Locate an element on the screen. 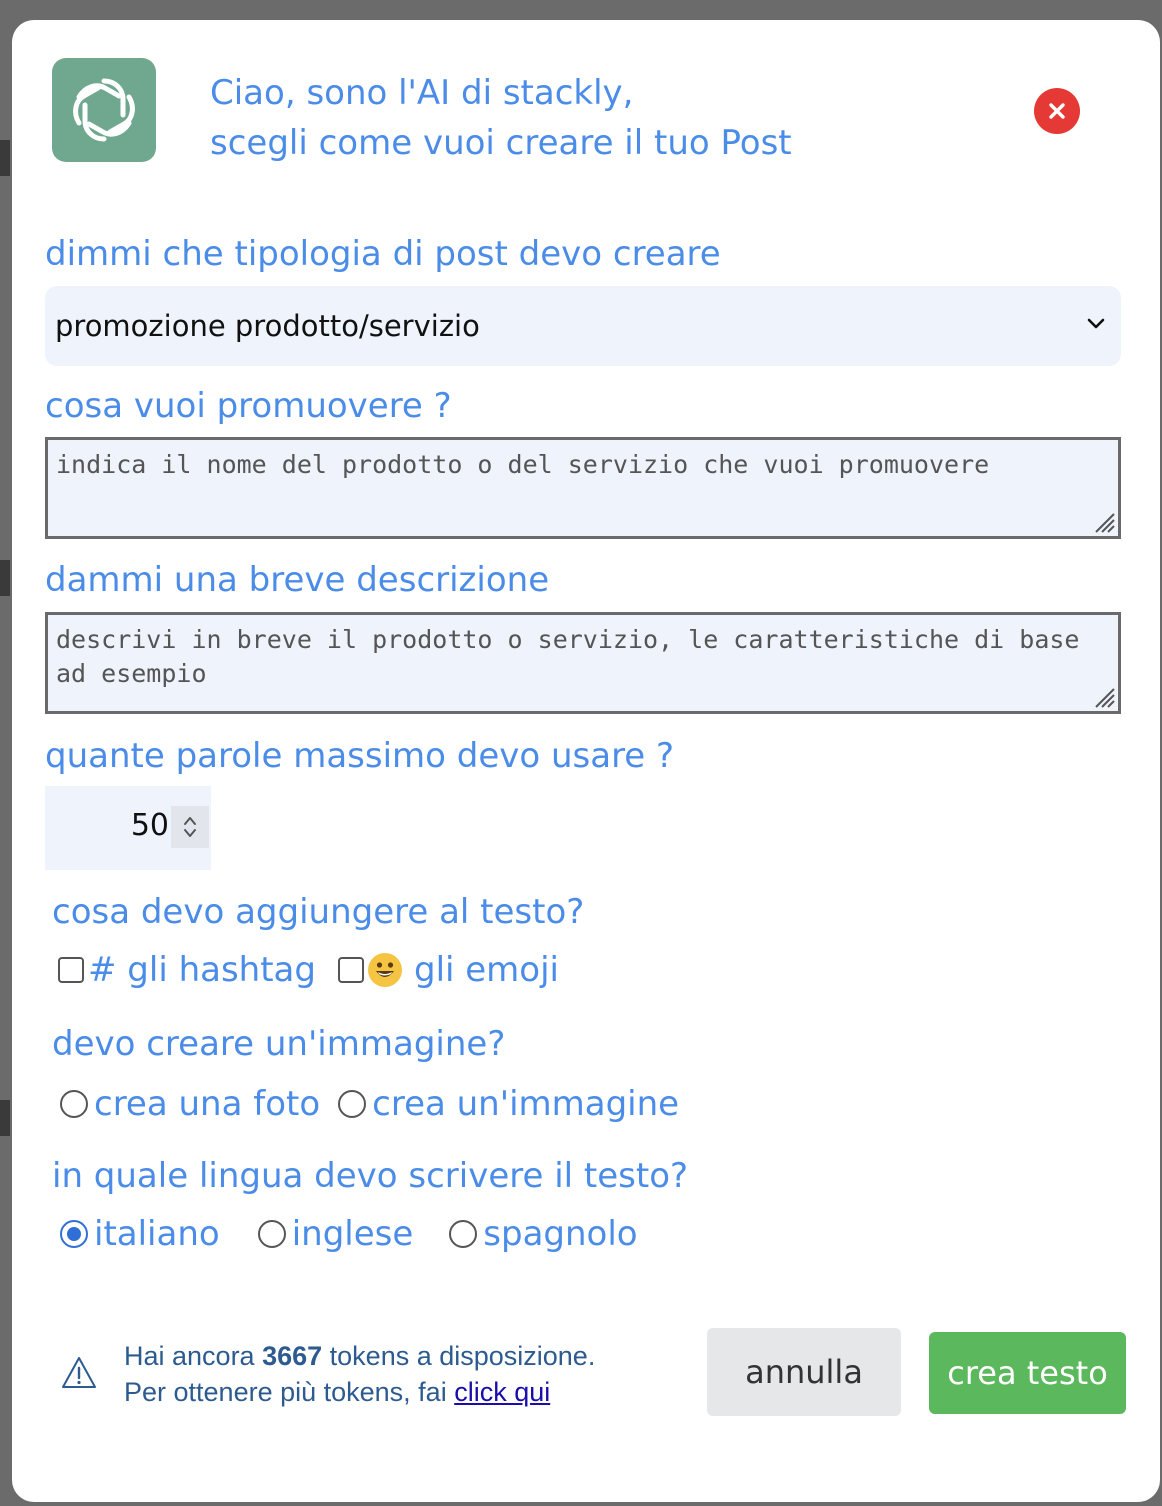 This screenshot has height=1506, width=1162. language-options-row: italiano inglese spagnolo is located at coordinates (349, 1234).